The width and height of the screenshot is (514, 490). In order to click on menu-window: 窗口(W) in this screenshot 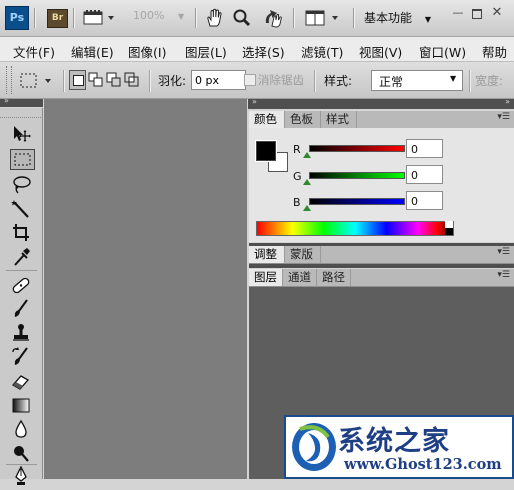, I will do `click(442, 51)`.